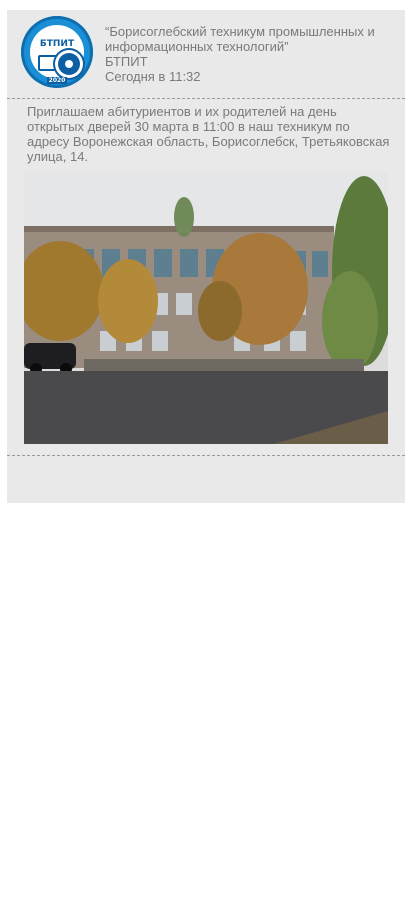 The height and width of the screenshot is (917, 412). I want to click on org-abbr: БТПИТ, so click(250, 61).